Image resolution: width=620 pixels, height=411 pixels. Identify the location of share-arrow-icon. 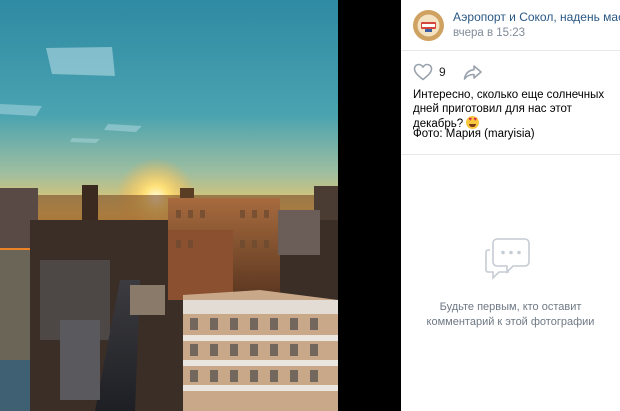
(472, 72).